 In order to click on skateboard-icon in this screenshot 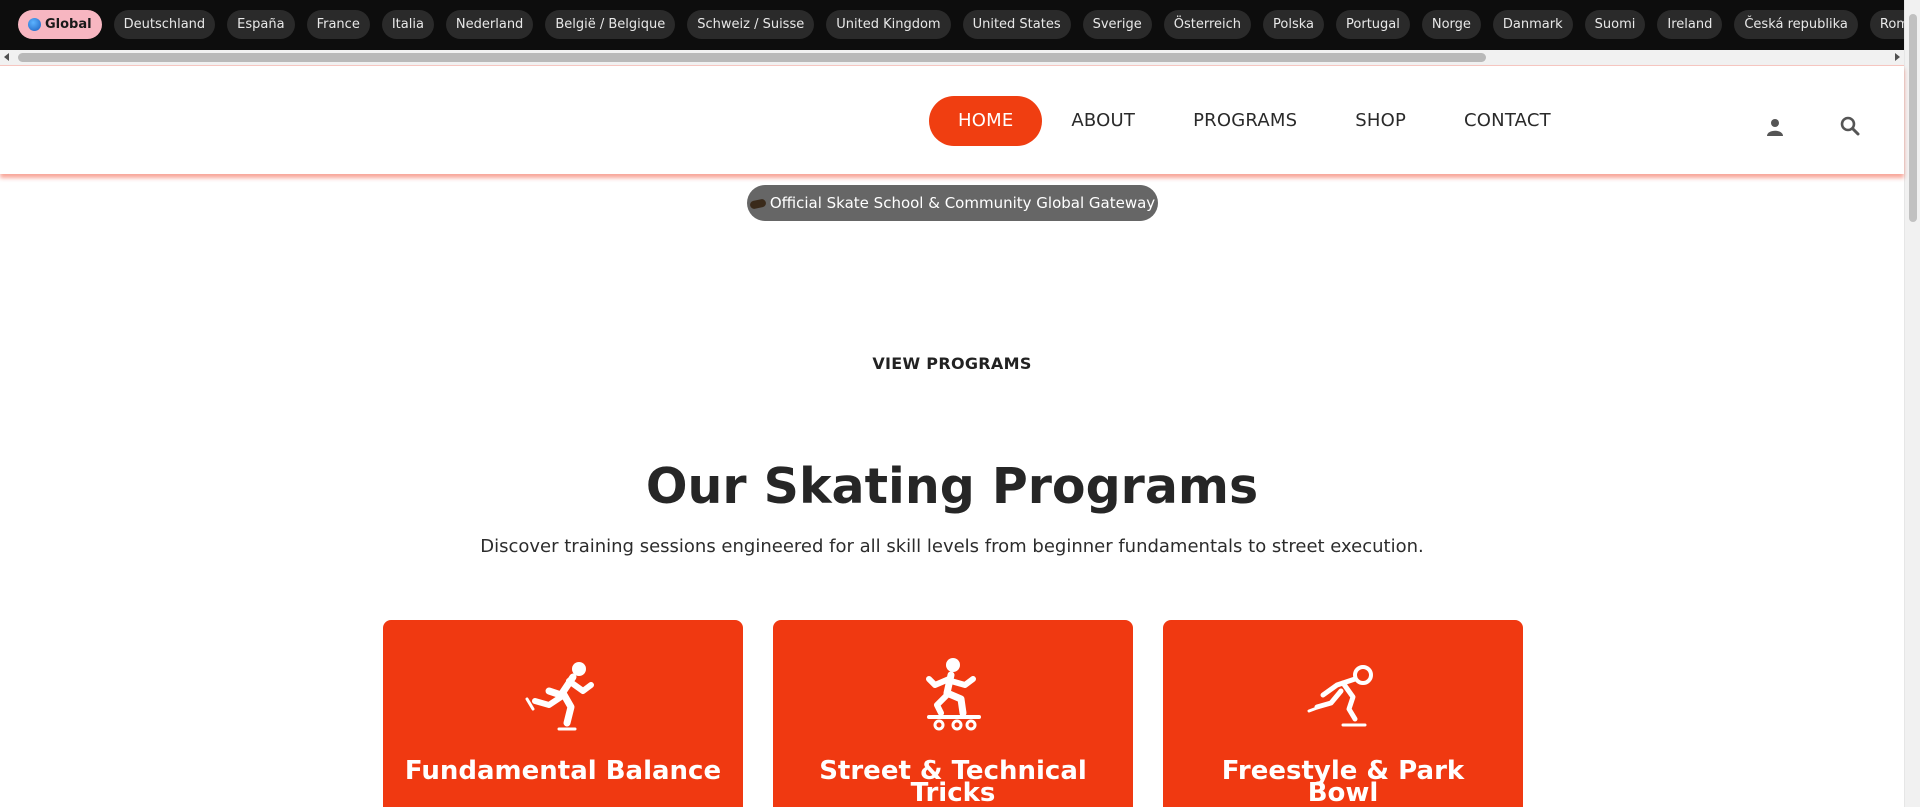, I will do `click(758, 203)`.